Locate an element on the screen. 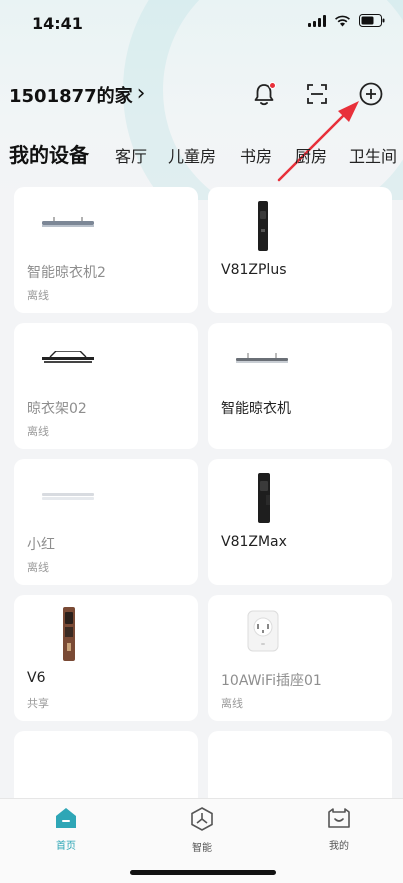 This screenshot has width=403, height=883. device-name: 小红 is located at coordinates (41, 545).